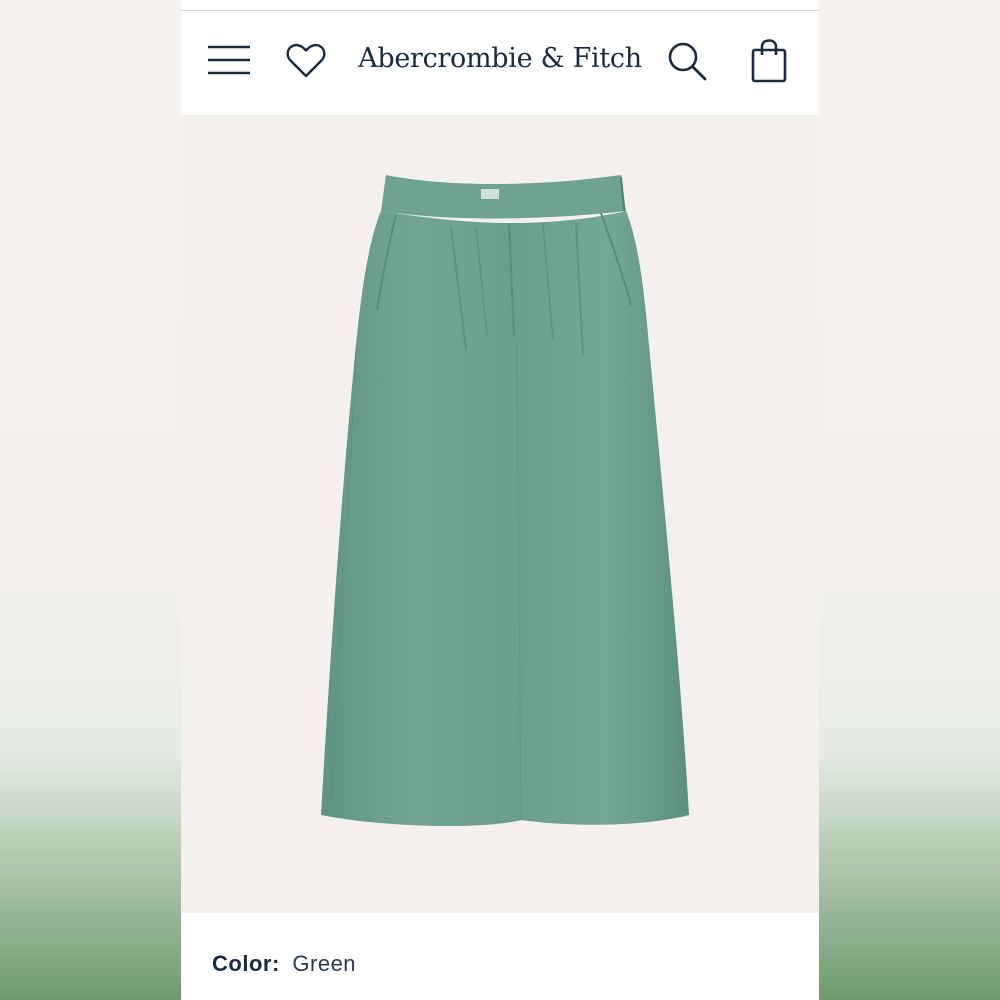  I want to click on site-header: Abercrombie & Fitch, so click(500, 63).